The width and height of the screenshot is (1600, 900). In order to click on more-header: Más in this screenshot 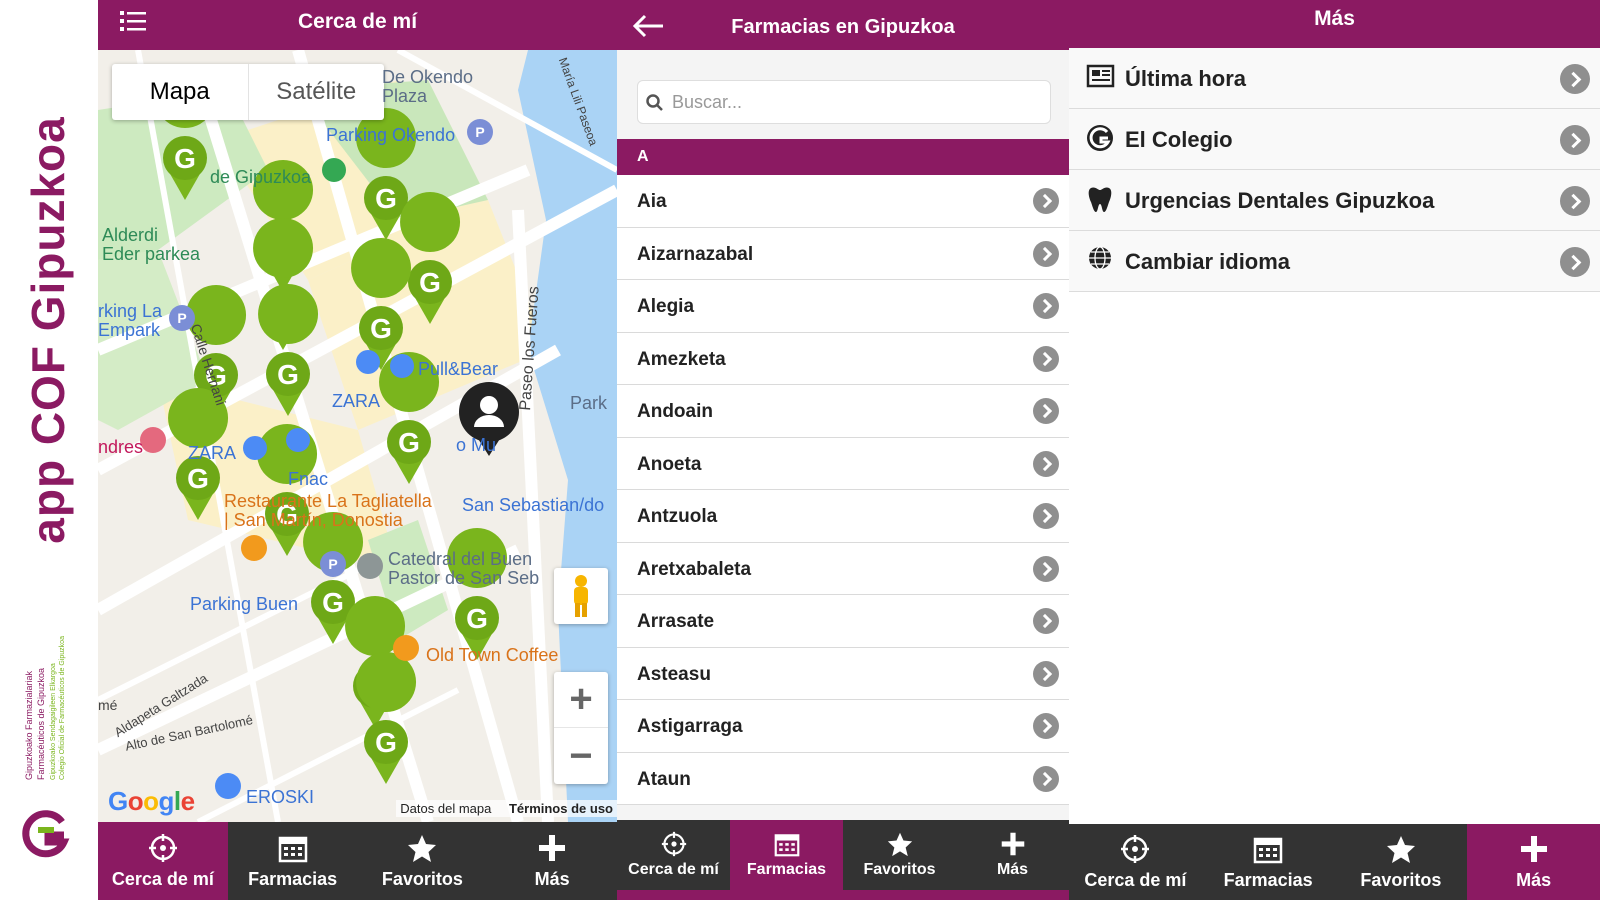, I will do `click(1334, 24)`.